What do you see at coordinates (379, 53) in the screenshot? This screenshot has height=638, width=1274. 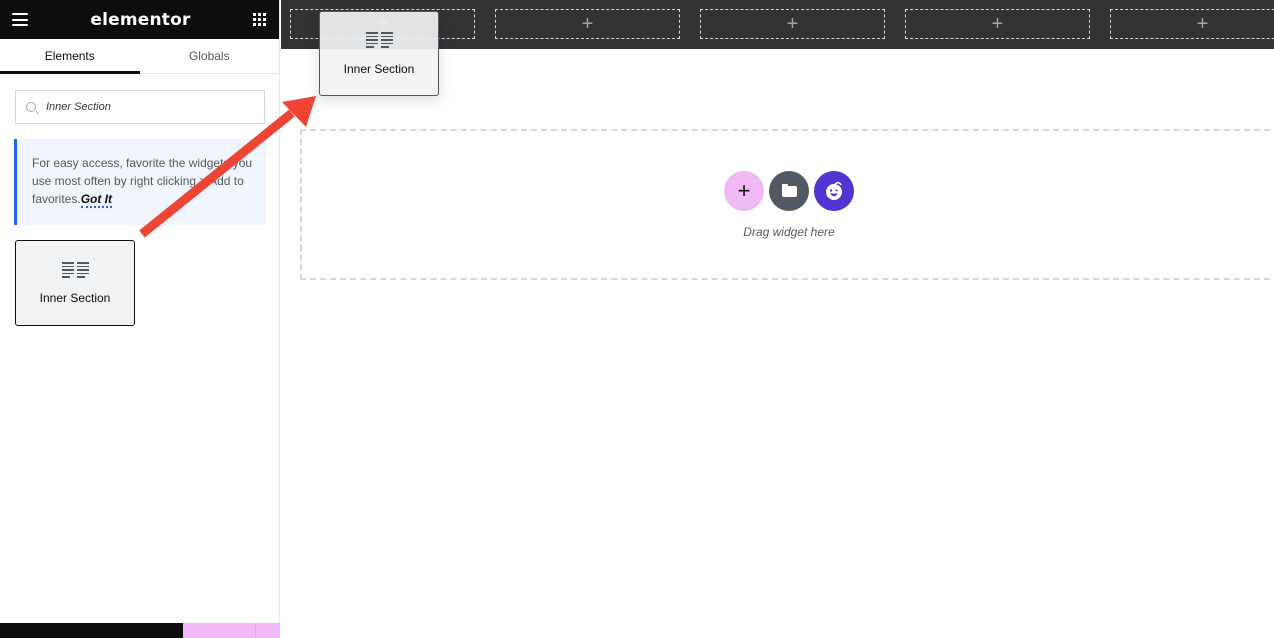 I see `dragged-widget-ghost: Inner Section` at bounding box center [379, 53].